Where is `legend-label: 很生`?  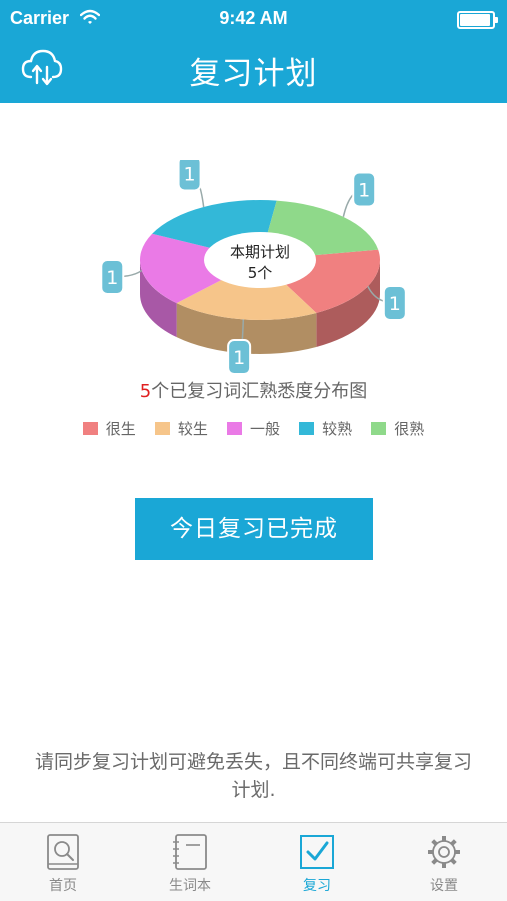 legend-label: 很生 is located at coordinates (120, 429).